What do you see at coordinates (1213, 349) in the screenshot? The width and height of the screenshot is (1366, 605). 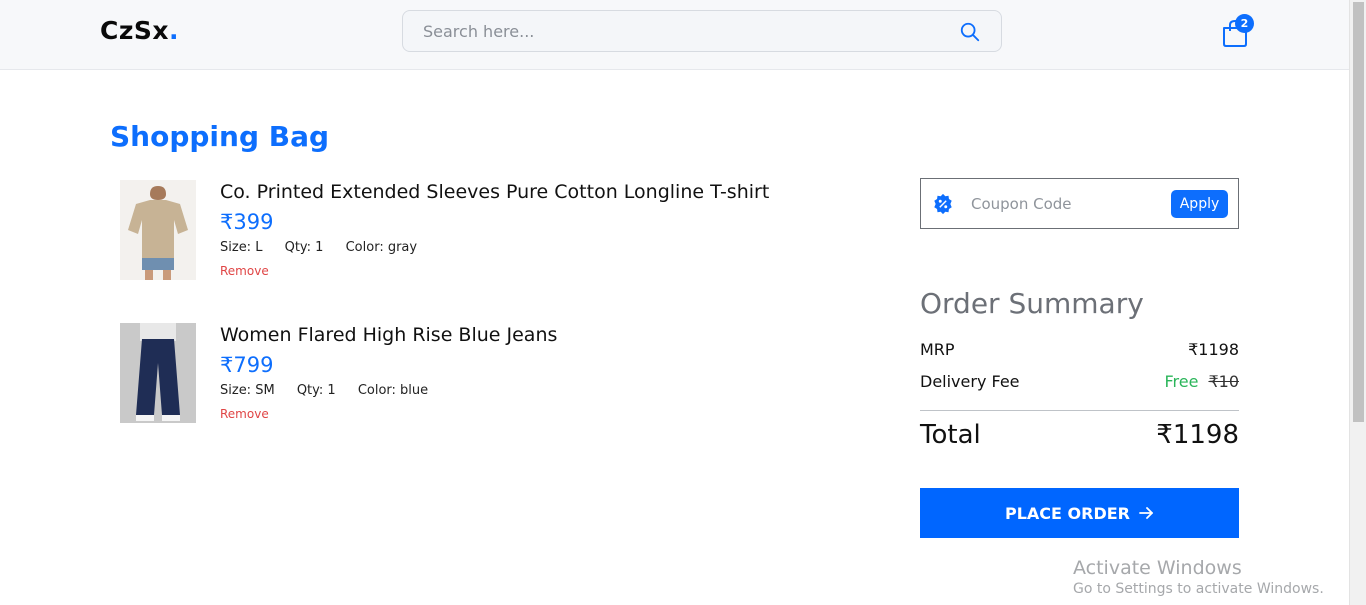 I see `mrp-value: ₹1198` at bounding box center [1213, 349].